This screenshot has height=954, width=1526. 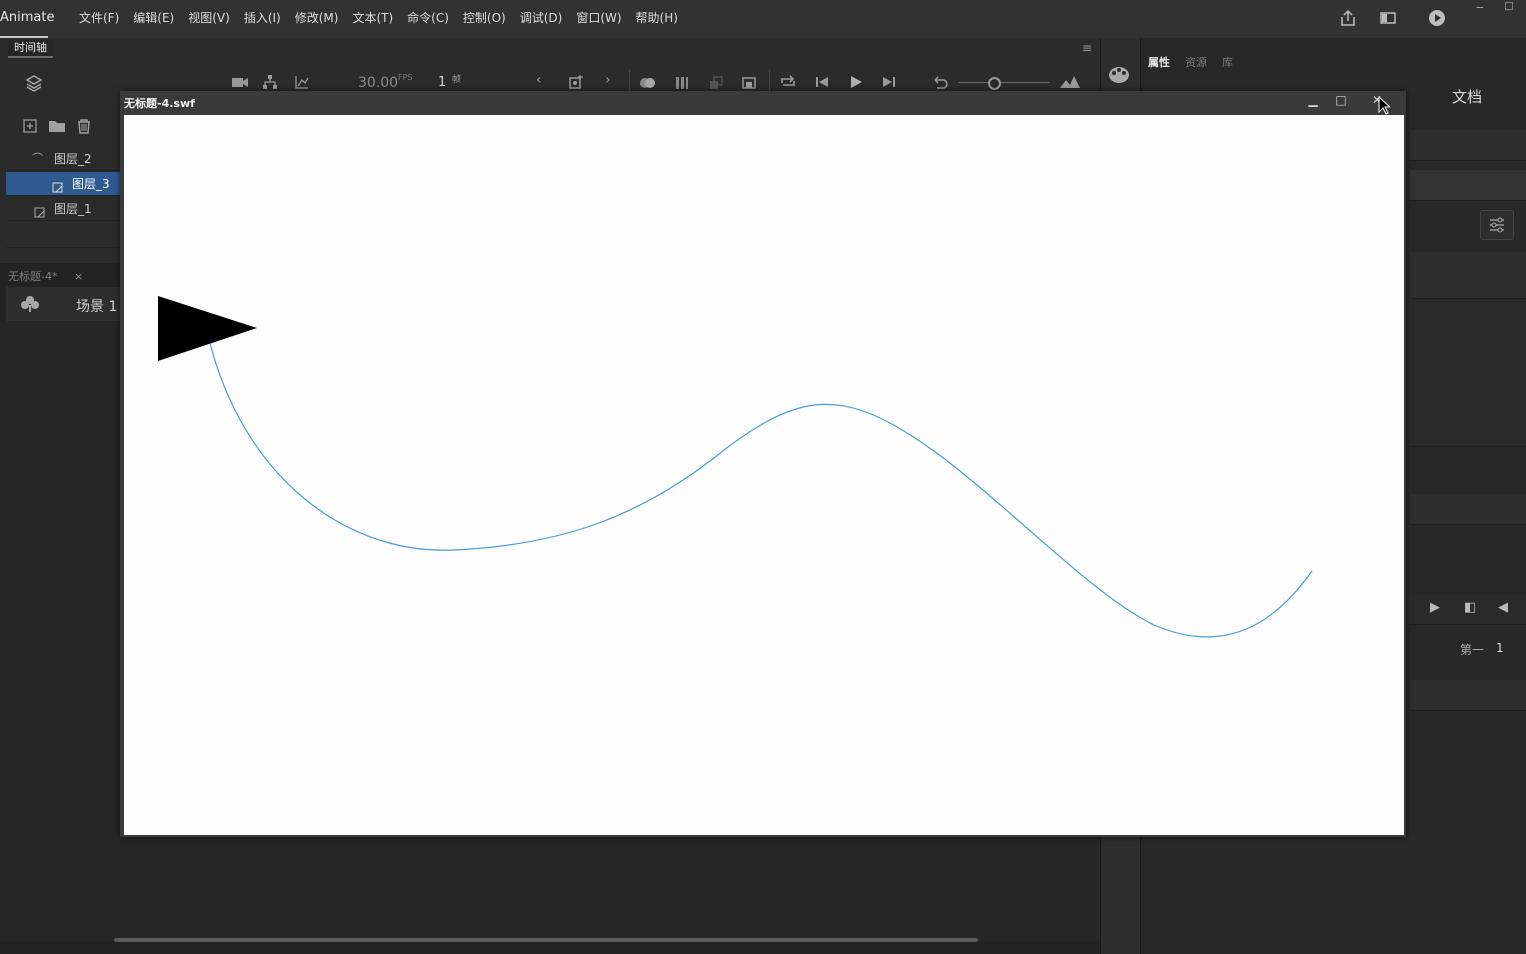 What do you see at coordinates (484, 18) in the screenshot?
I see `menu-control: 控制(O)` at bounding box center [484, 18].